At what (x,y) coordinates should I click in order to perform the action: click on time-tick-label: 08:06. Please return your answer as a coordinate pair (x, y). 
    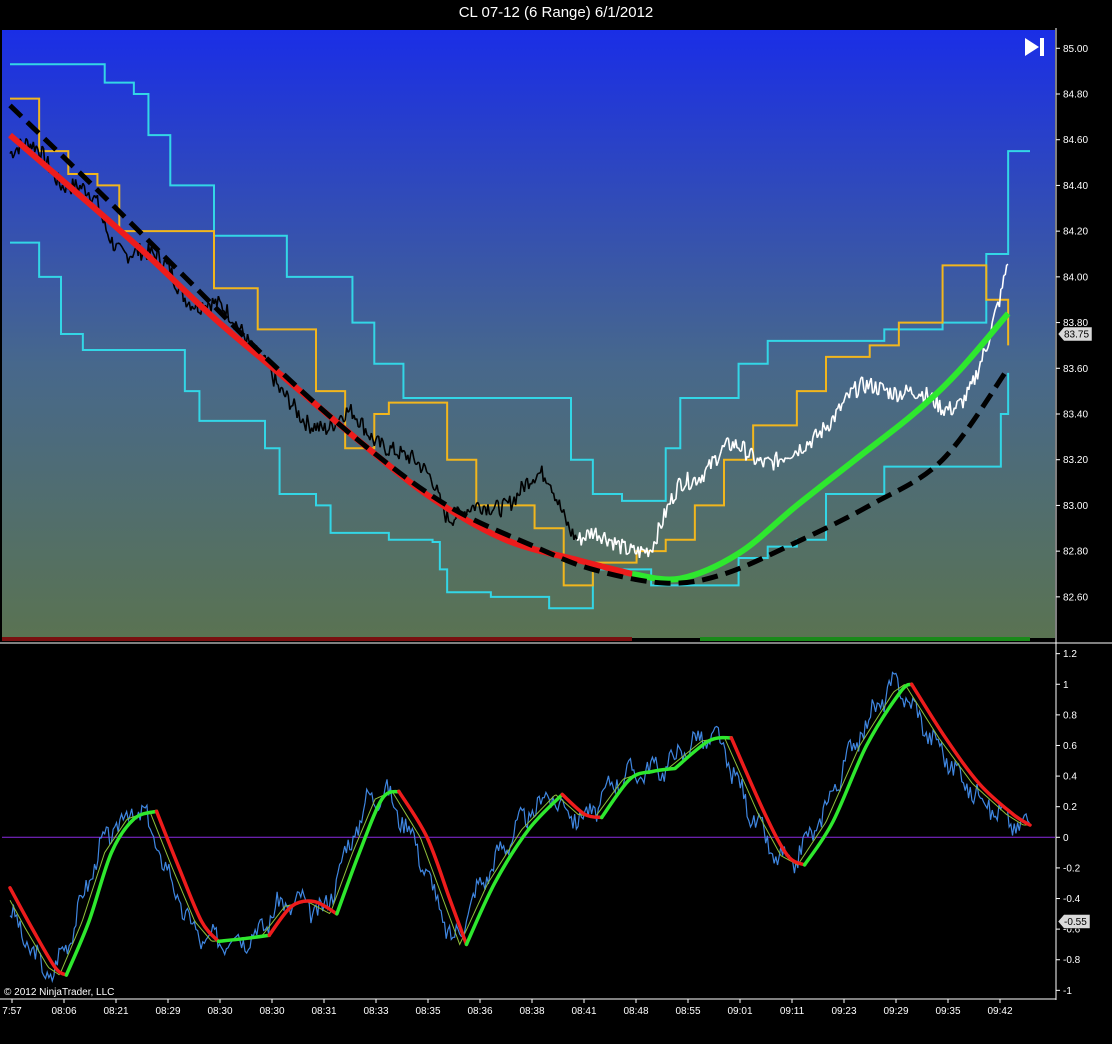
    Looking at the image, I should click on (63, 1011).